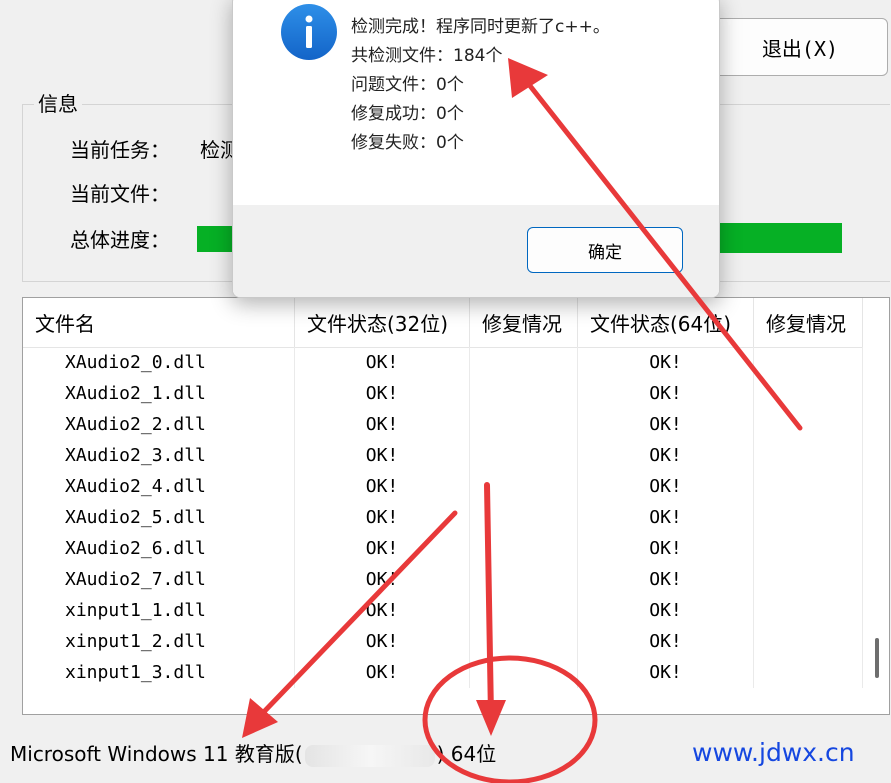 The height and width of the screenshot is (783, 891). What do you see at coordinates (808, 322) in the screenshot?
I see `column-header-repair-64: 修复情况` at bounding box center [808, 322].